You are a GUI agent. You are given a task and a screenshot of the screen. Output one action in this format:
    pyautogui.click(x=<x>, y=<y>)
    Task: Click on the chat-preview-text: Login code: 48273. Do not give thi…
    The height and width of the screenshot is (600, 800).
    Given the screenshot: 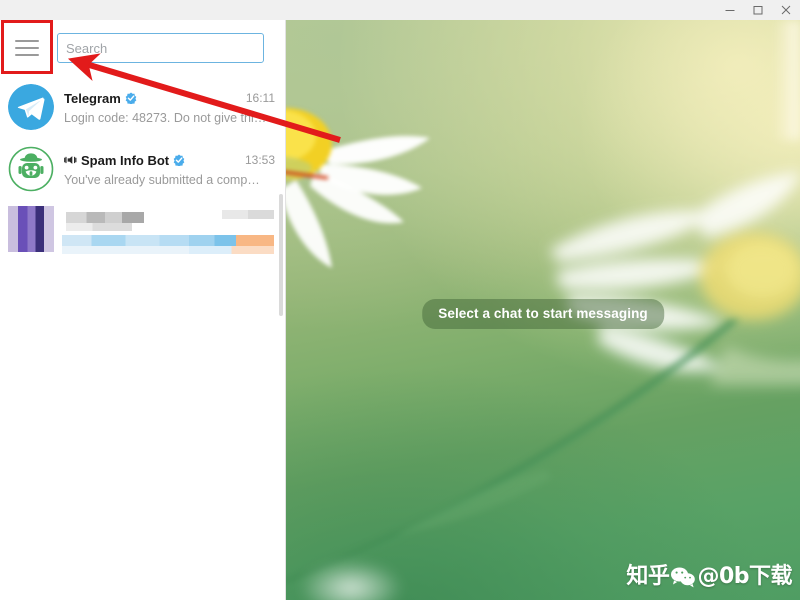 What is the action you would take?
    pyautogui.click(x=165, y=117)
    